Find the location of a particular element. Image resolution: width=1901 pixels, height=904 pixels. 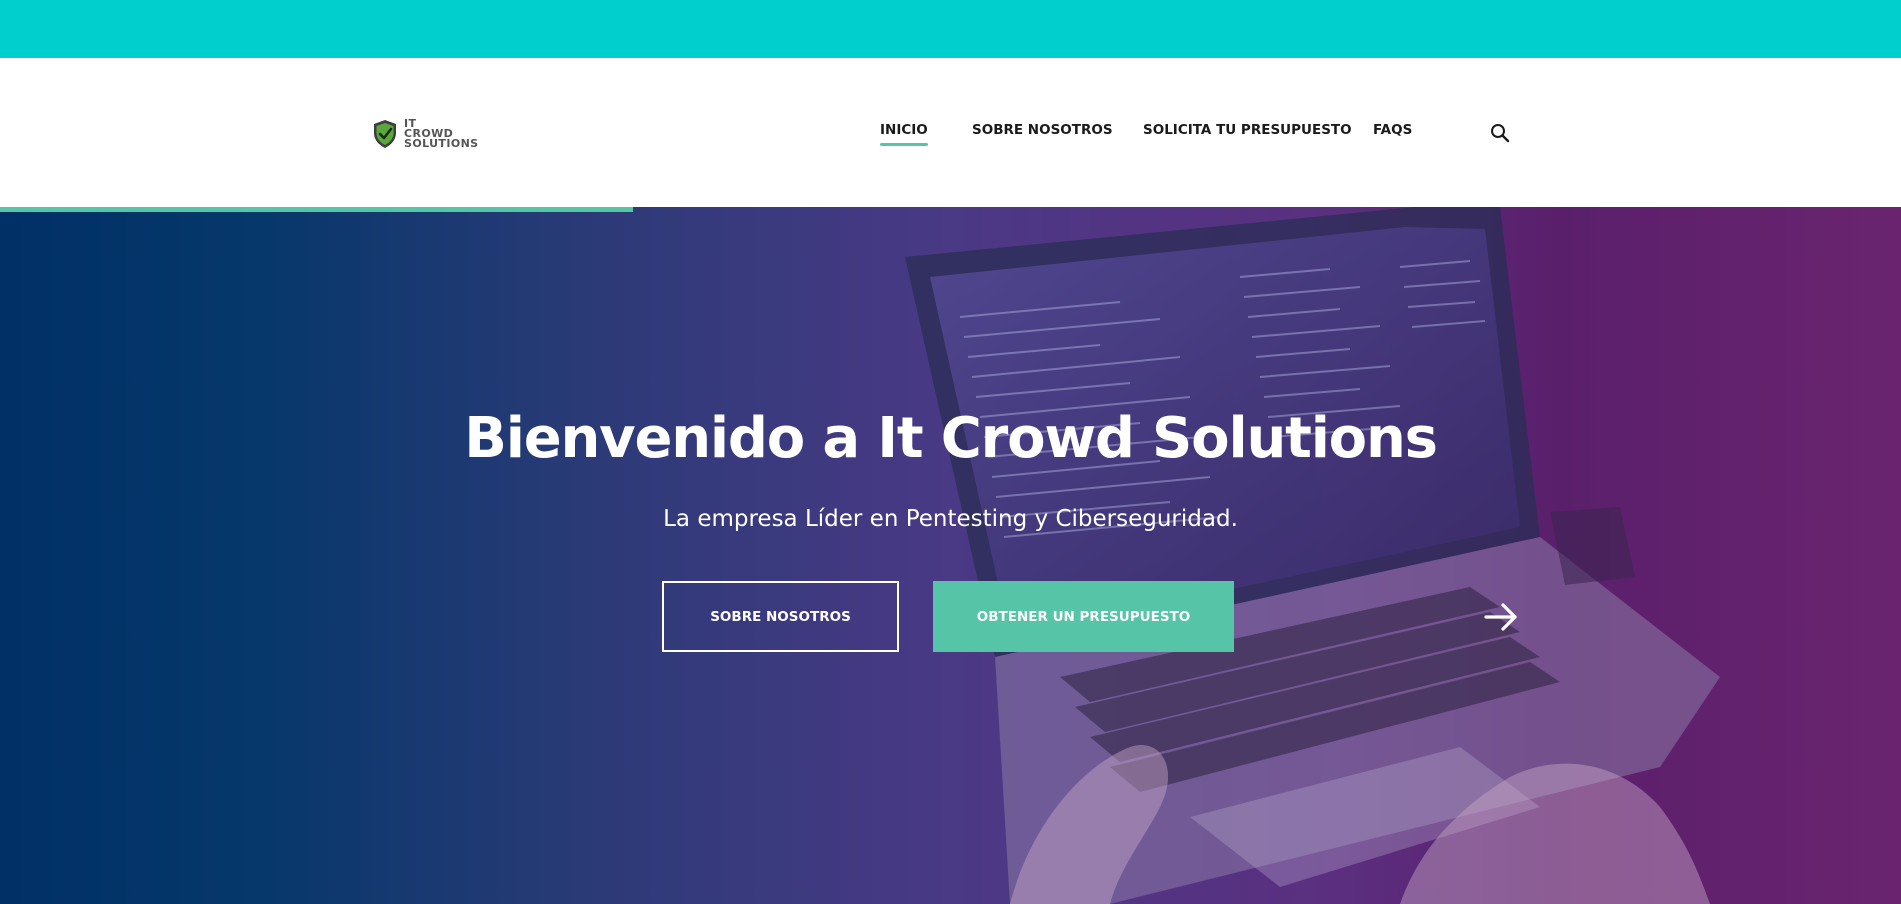

nav-item-solicita-presupuesto: SOLICITA TU PRESUPUESTO is located at coordinates (1247, 130).